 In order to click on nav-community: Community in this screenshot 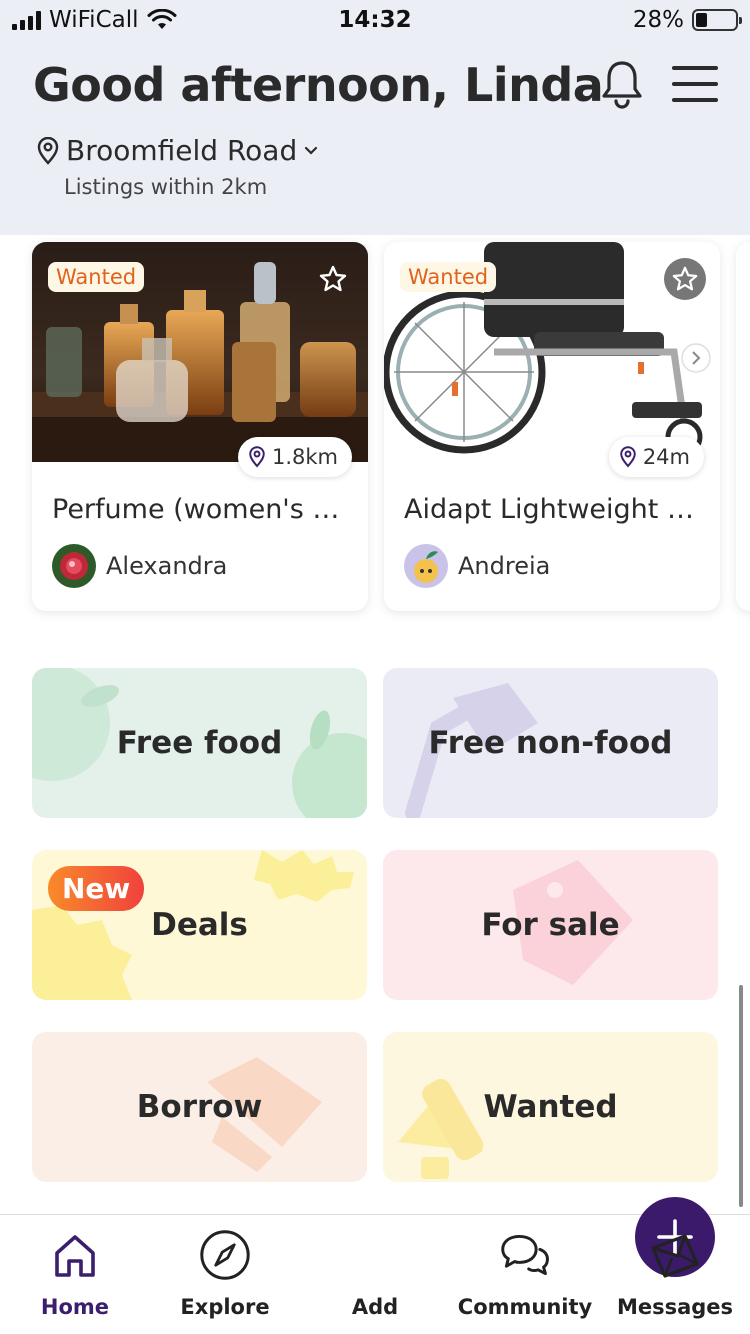, I will do `click(525, 1274)`.